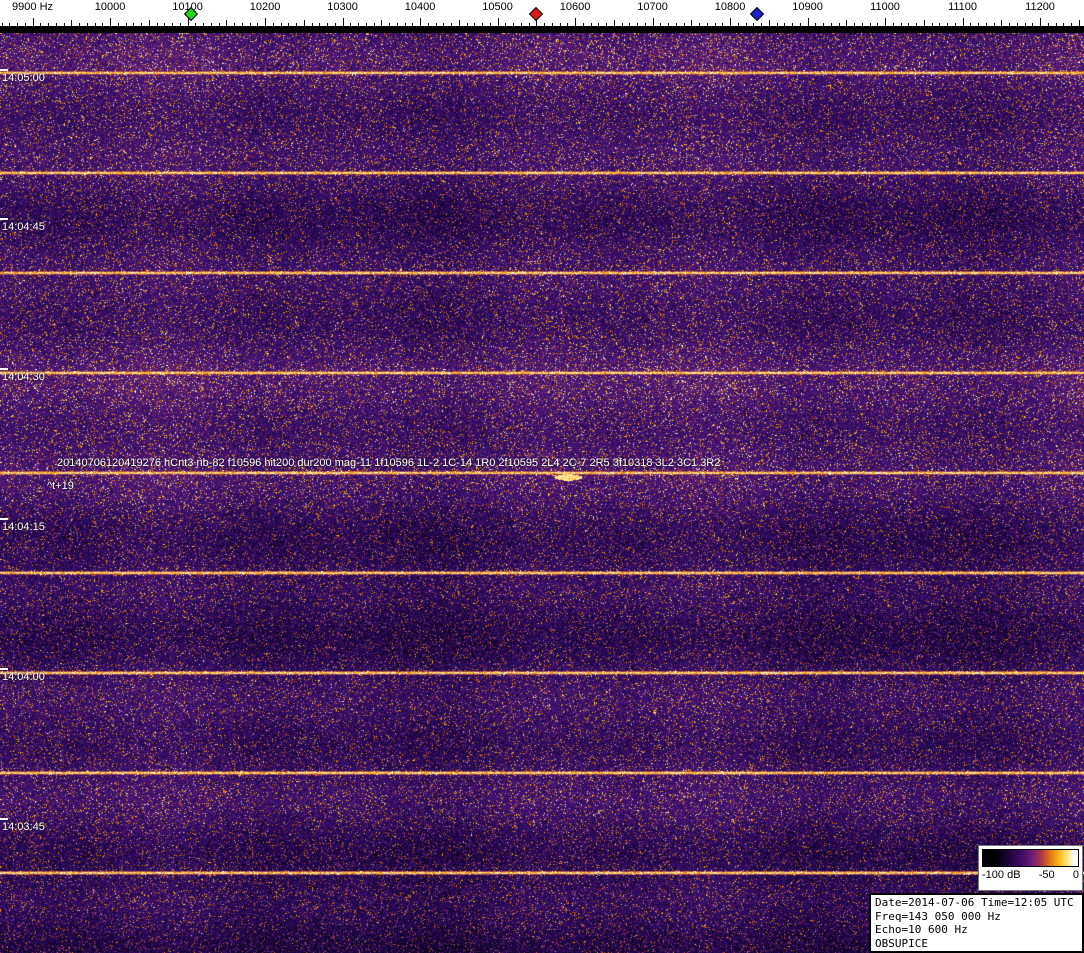  Describe the element at coordinates (23, 377) in the screenshot. I see `time-label: 14:04:30` at that location.